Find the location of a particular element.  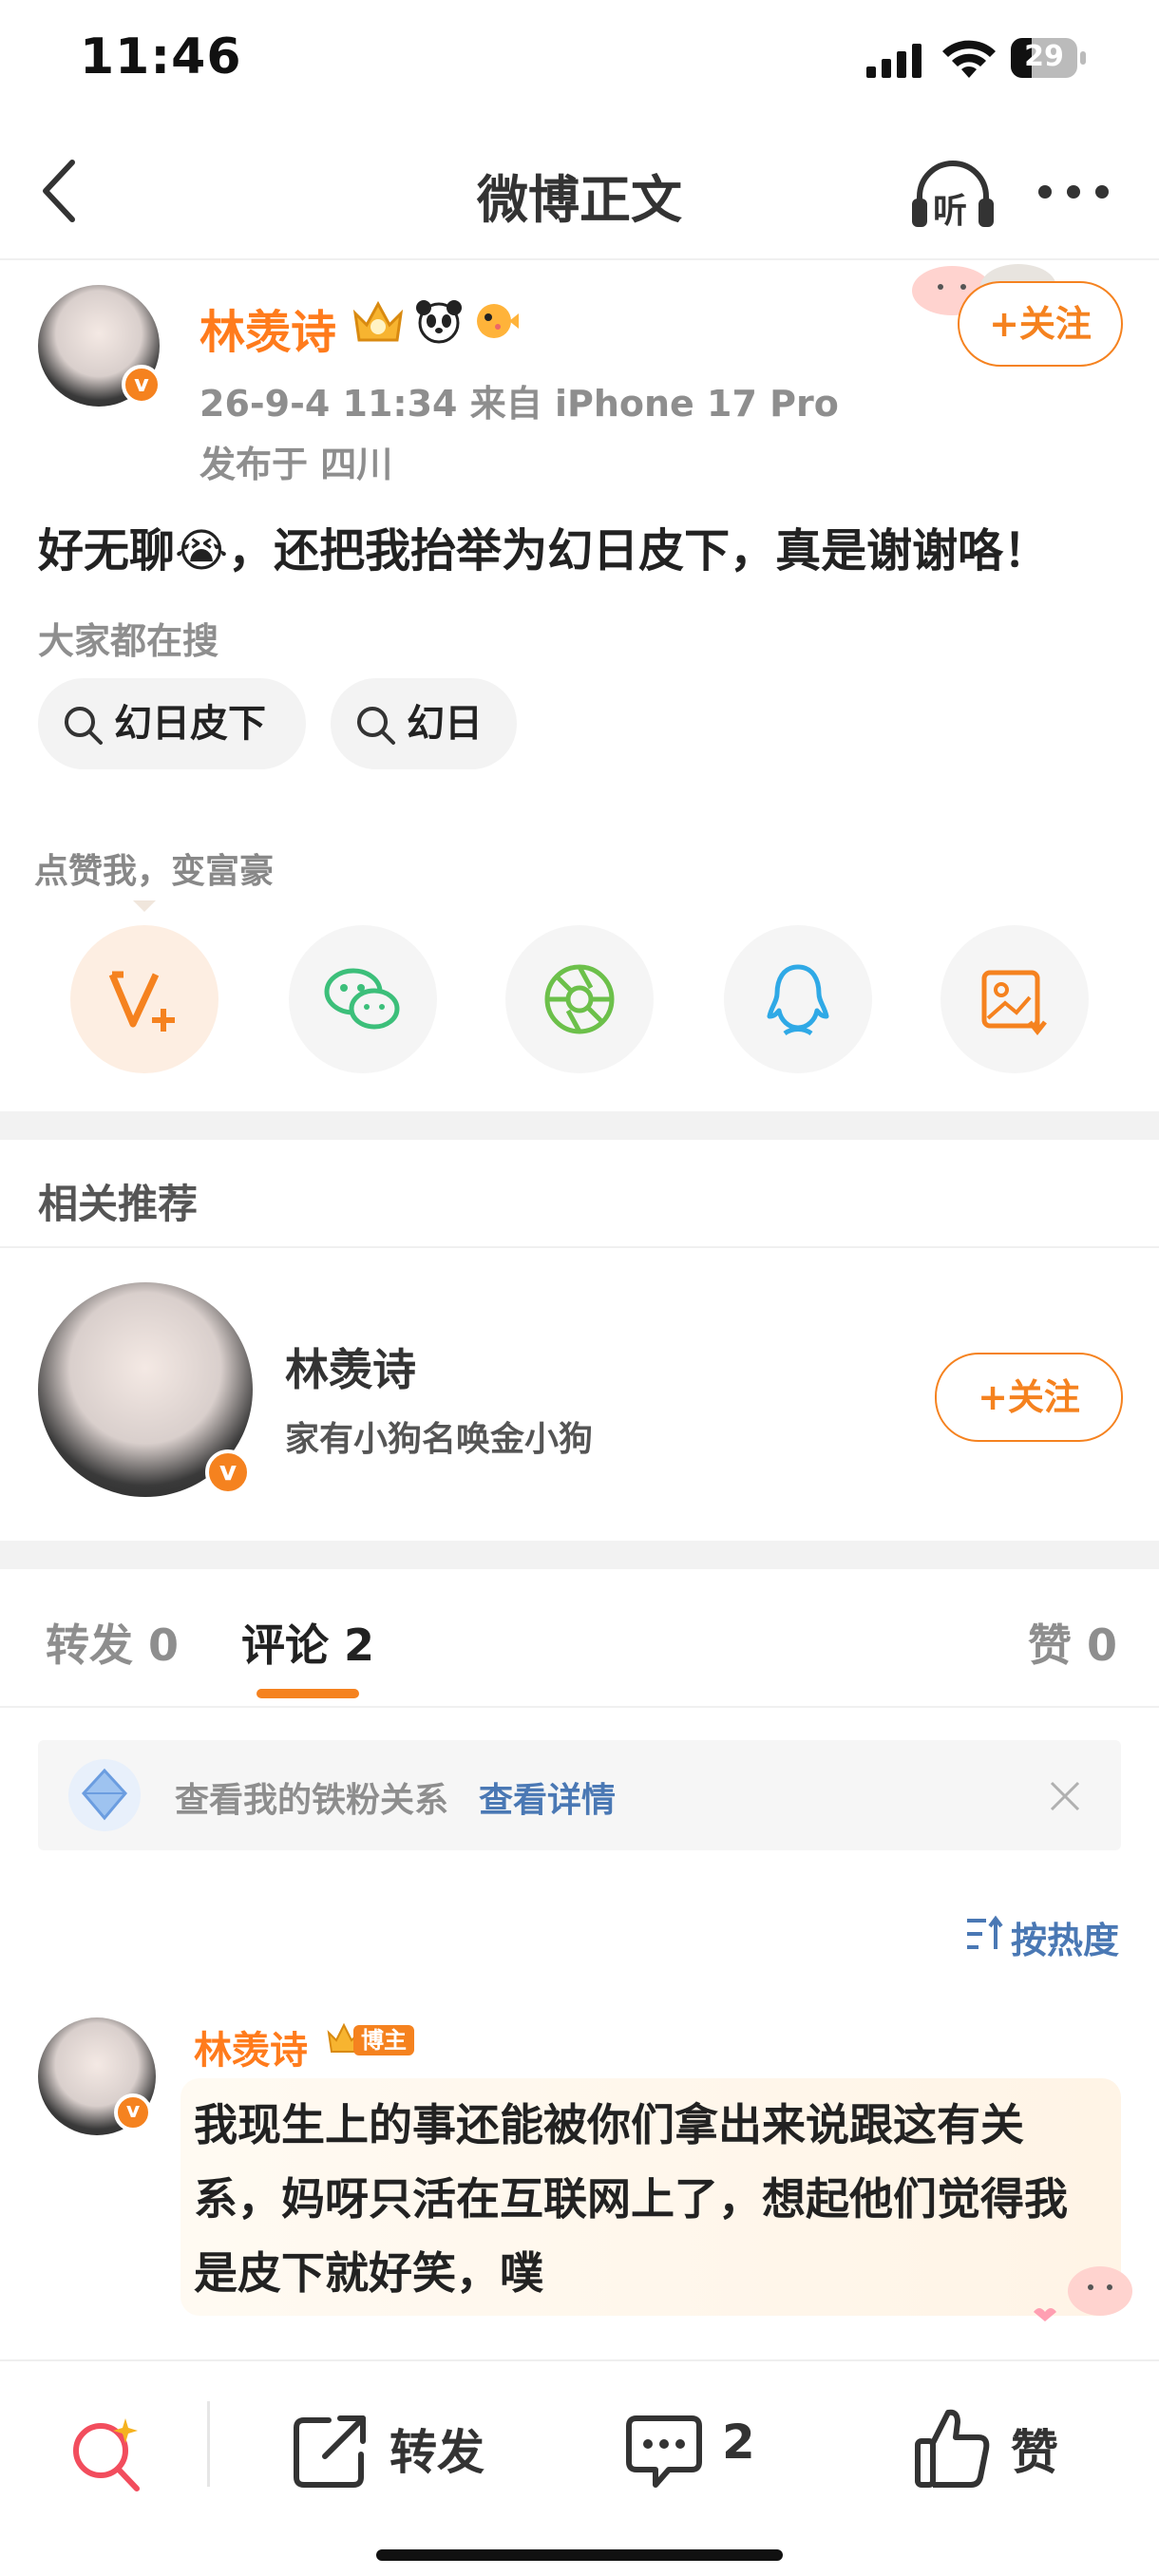

follow-button: +关注 is located at coordinates (1040, 324).